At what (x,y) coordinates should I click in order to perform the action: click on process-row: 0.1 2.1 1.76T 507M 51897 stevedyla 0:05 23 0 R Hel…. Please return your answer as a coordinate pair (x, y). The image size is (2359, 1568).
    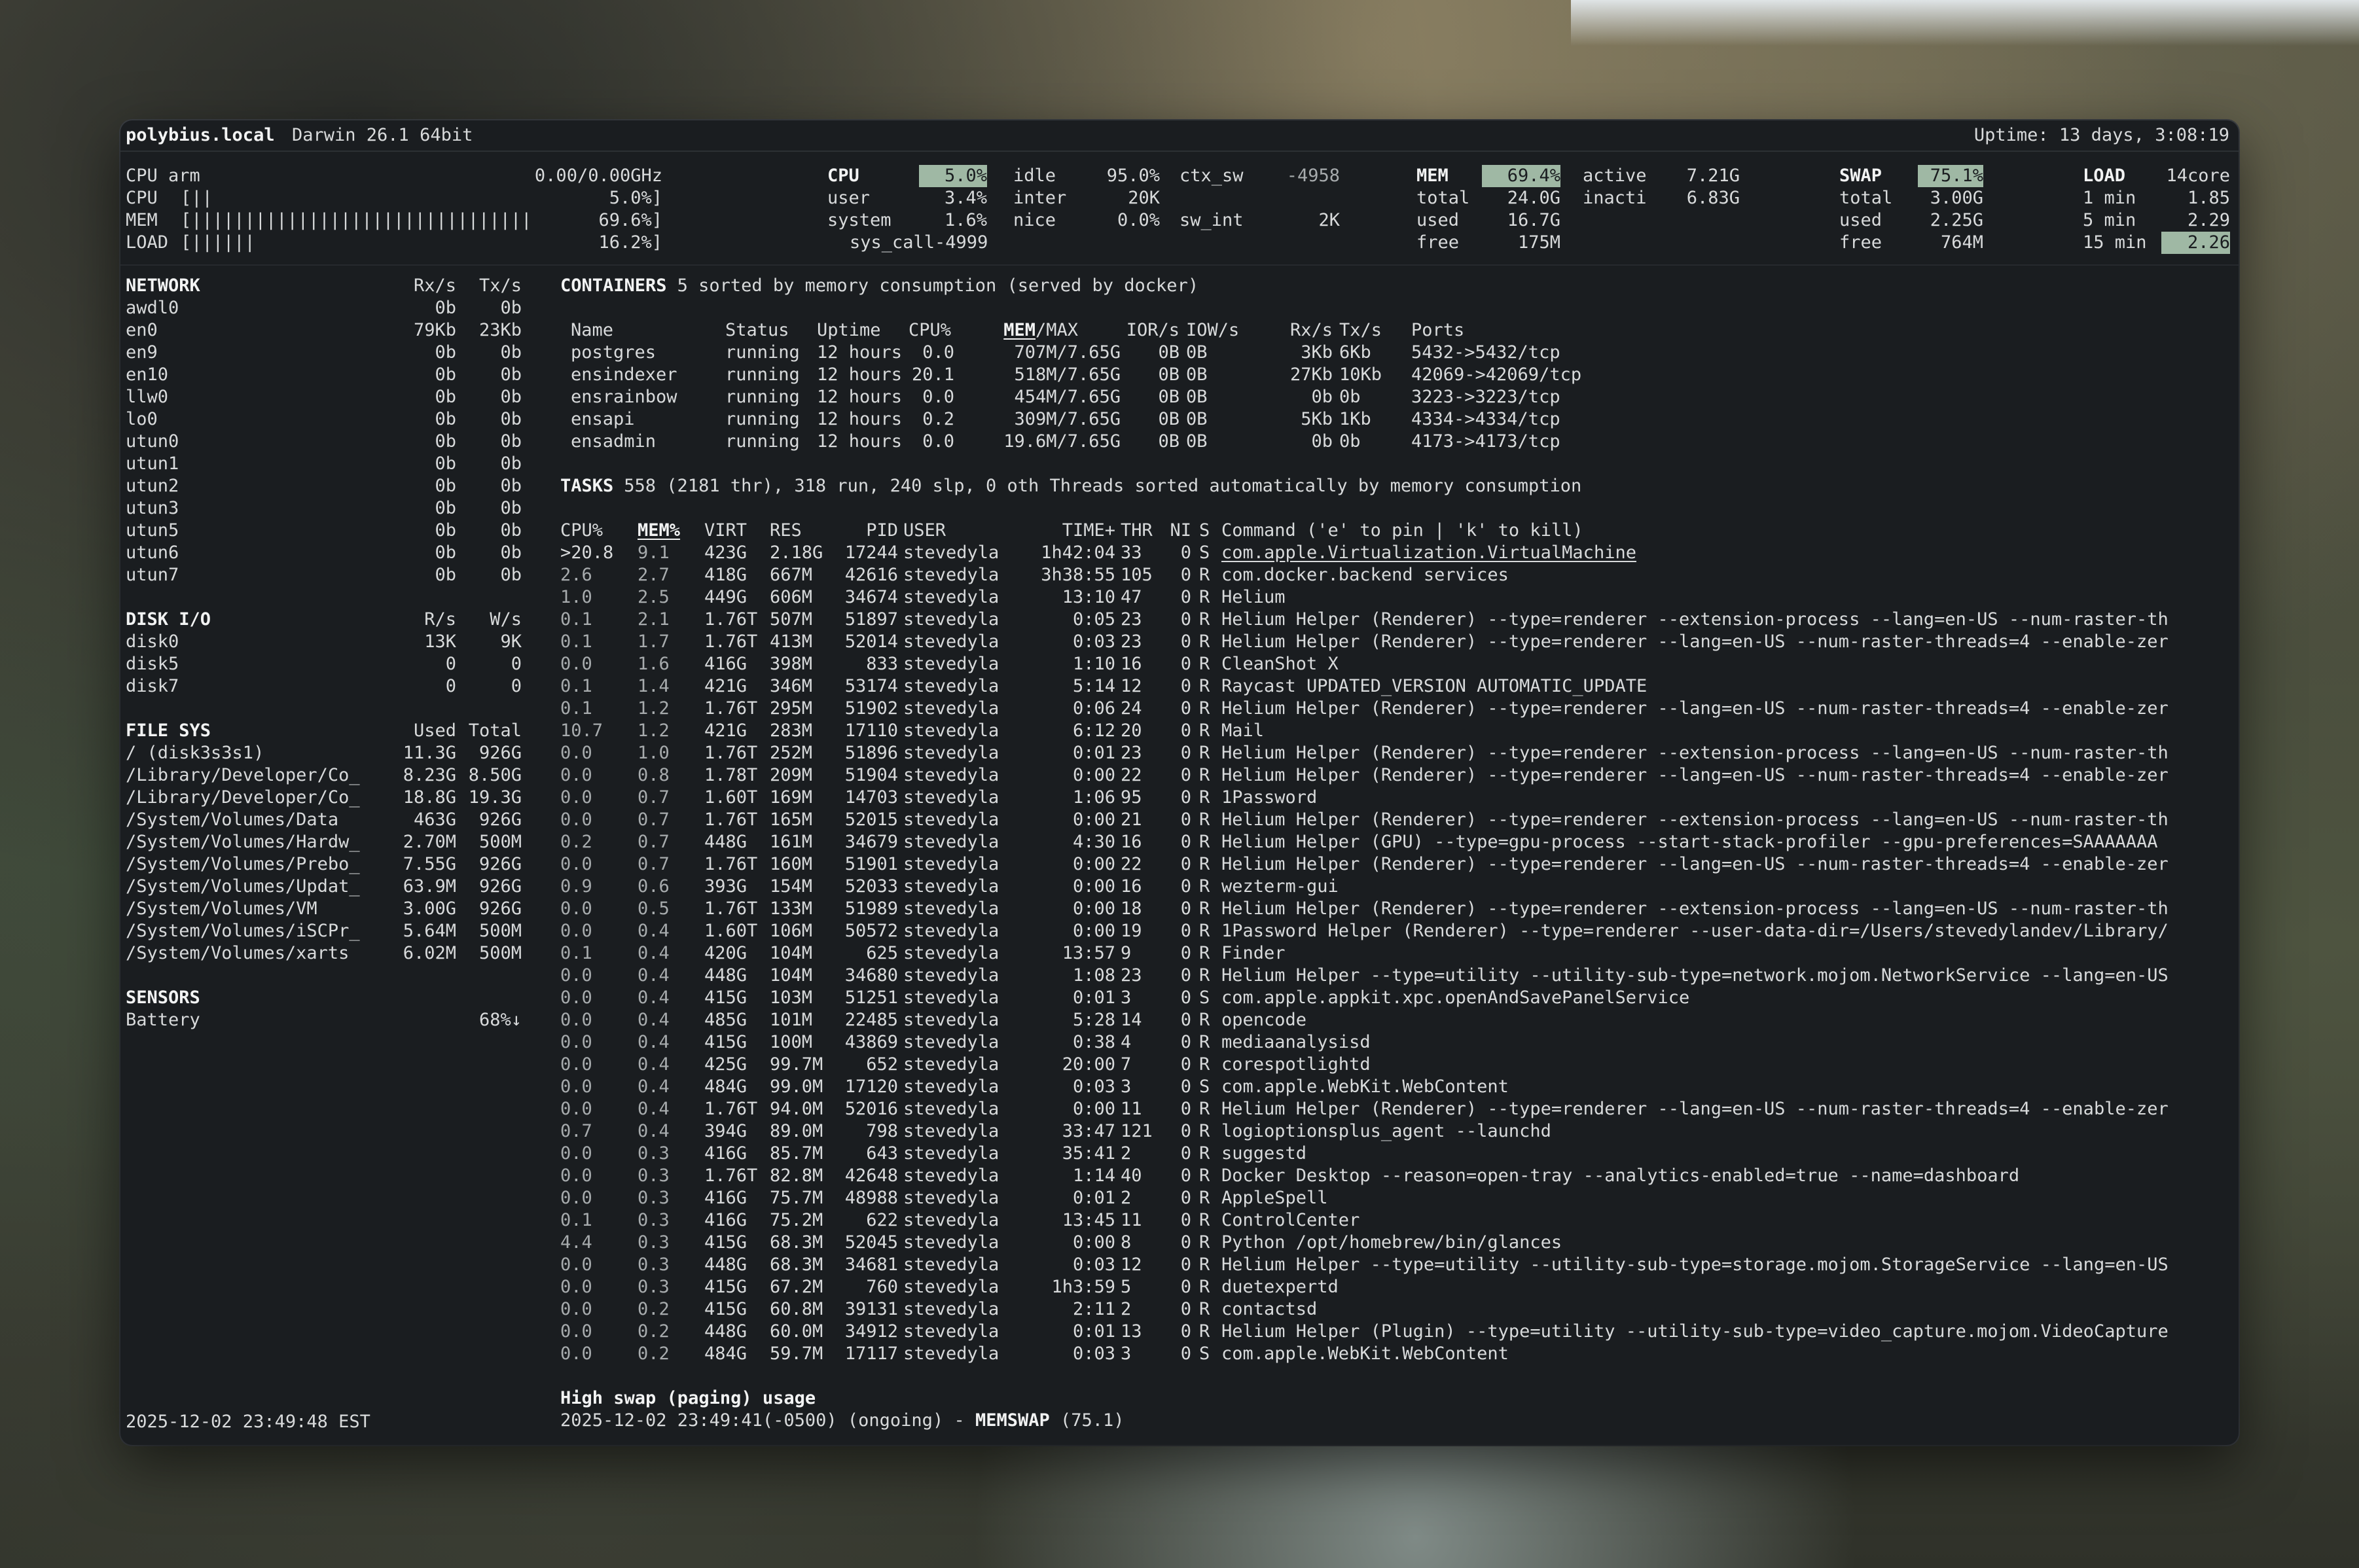
    Looking at the image, I should click on (1364, 620).